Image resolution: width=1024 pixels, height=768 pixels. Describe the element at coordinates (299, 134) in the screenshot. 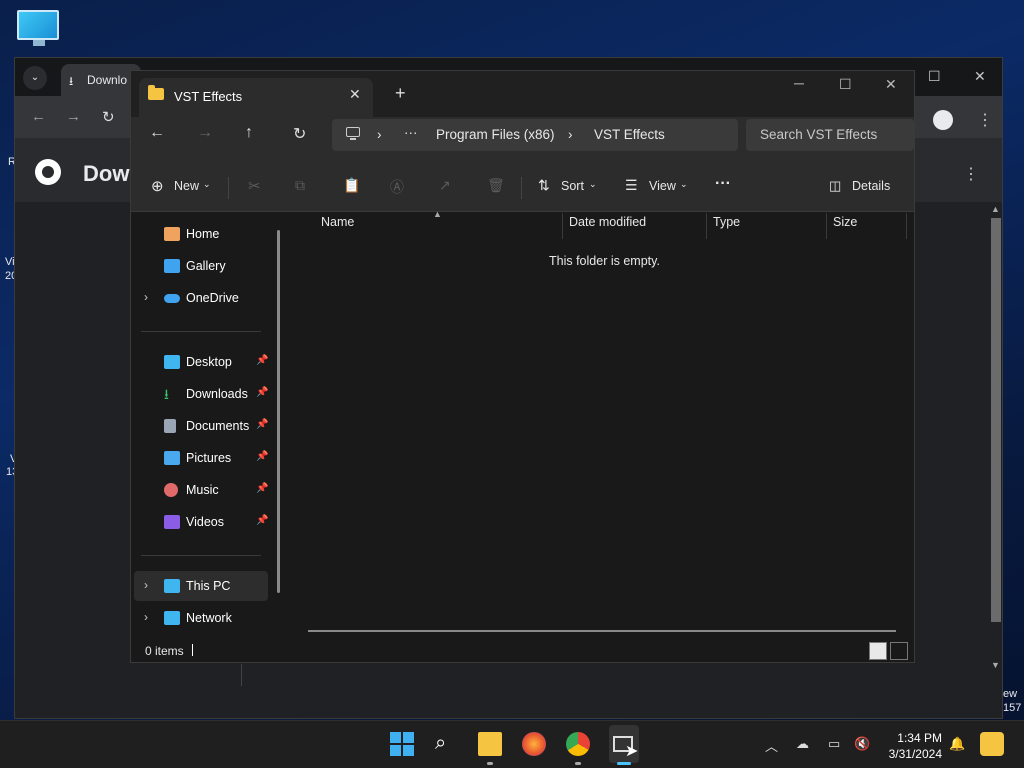

I see `refresh-icon: ↻` at that location.